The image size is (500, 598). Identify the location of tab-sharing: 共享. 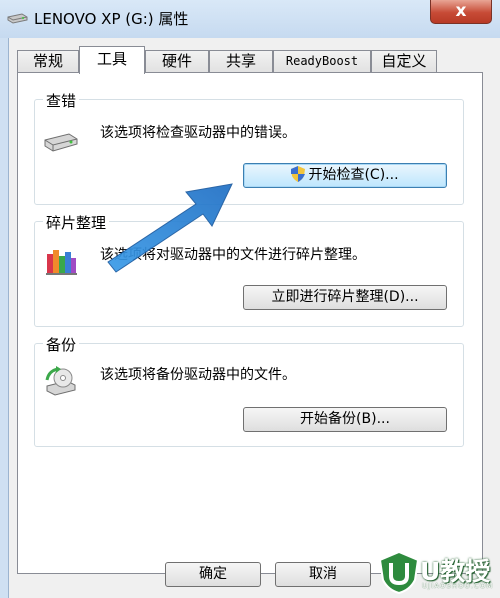
(241, 61).